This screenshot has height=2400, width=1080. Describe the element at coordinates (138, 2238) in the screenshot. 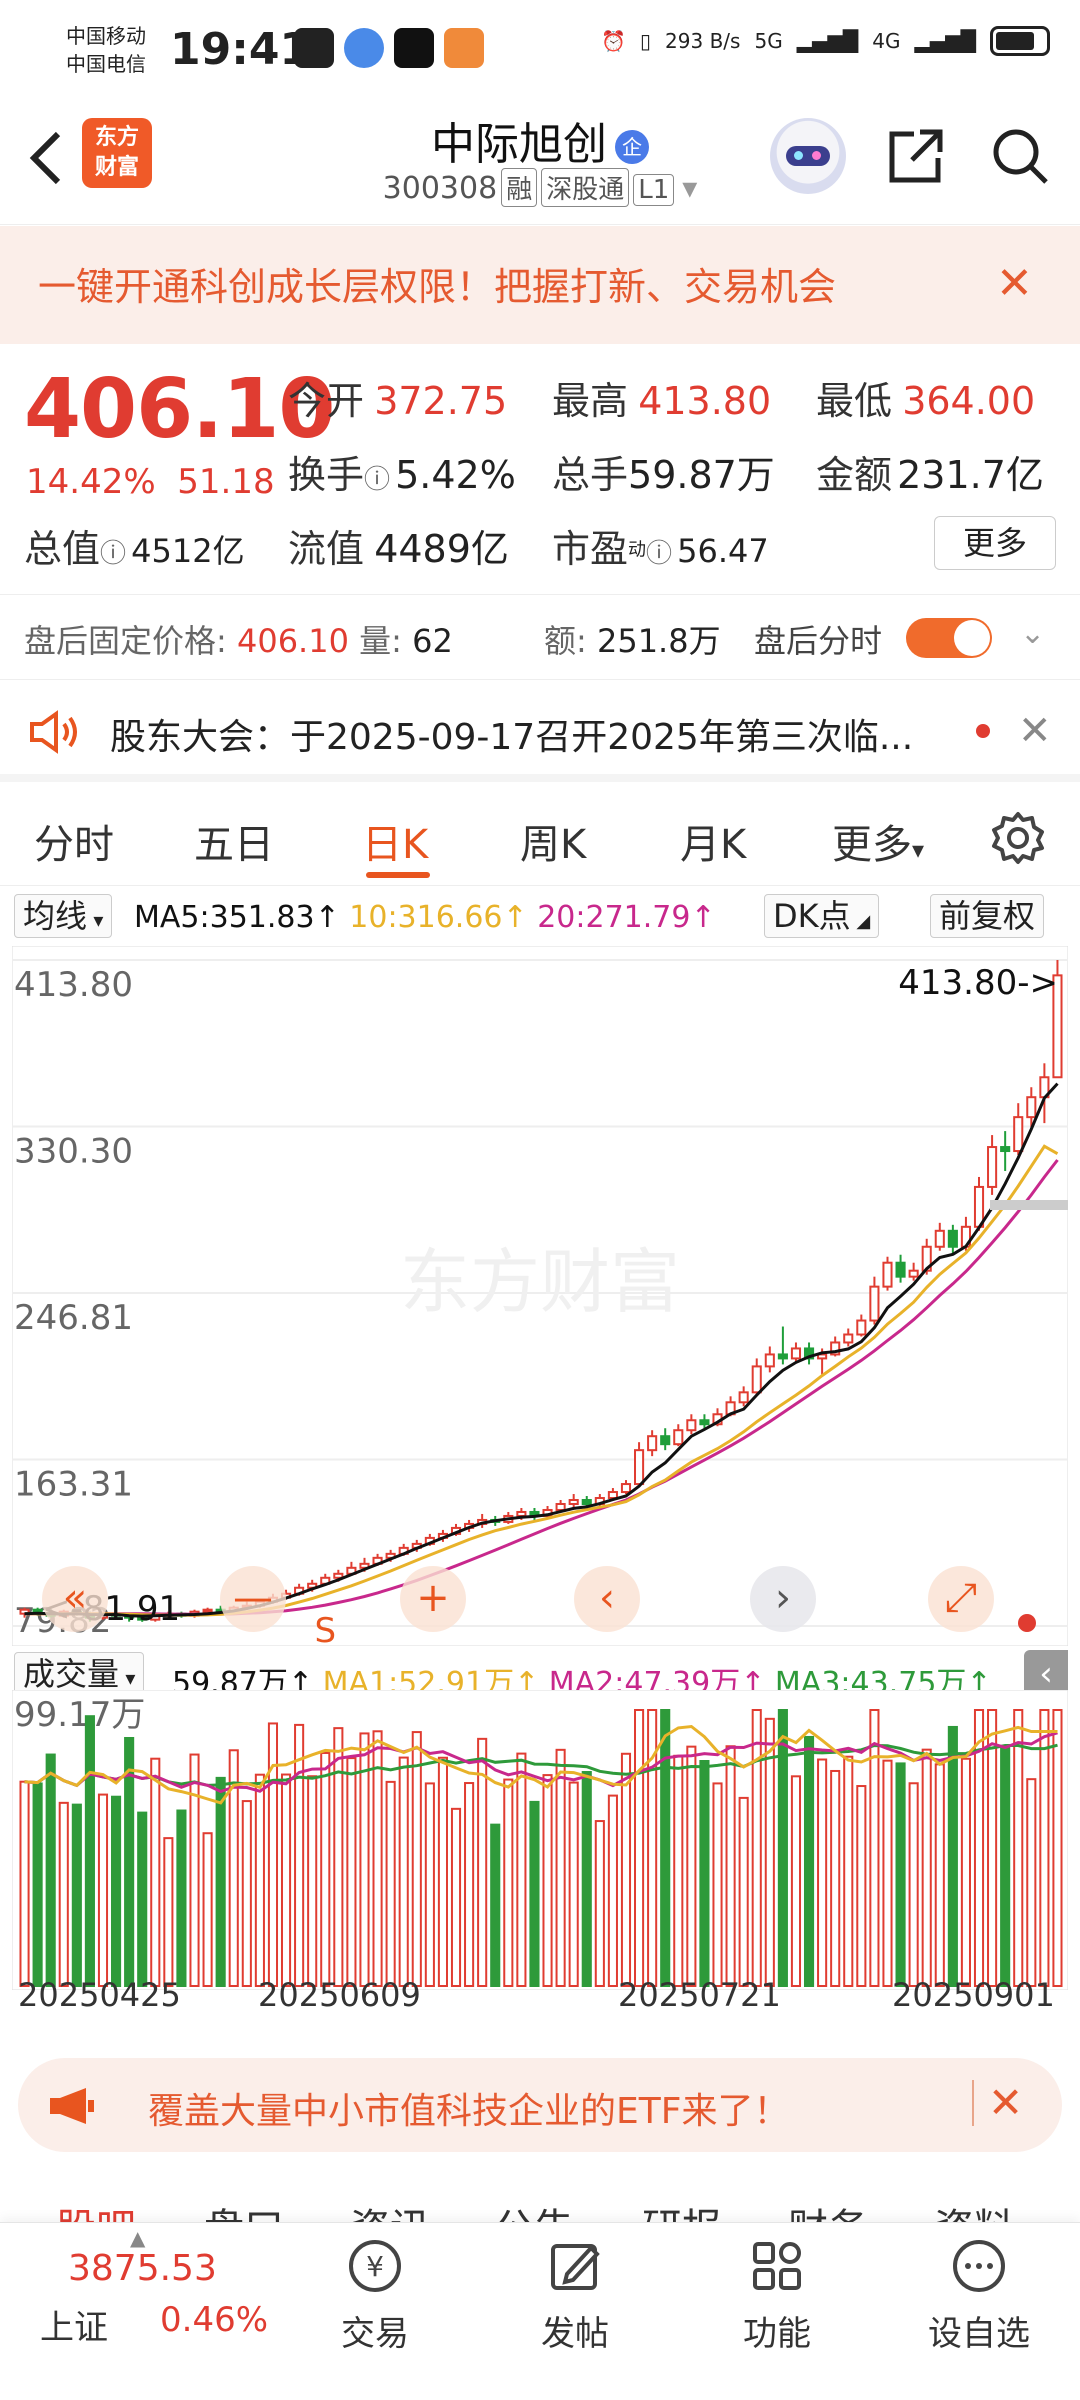

I see `caret-up-icon: ▲` at that location.